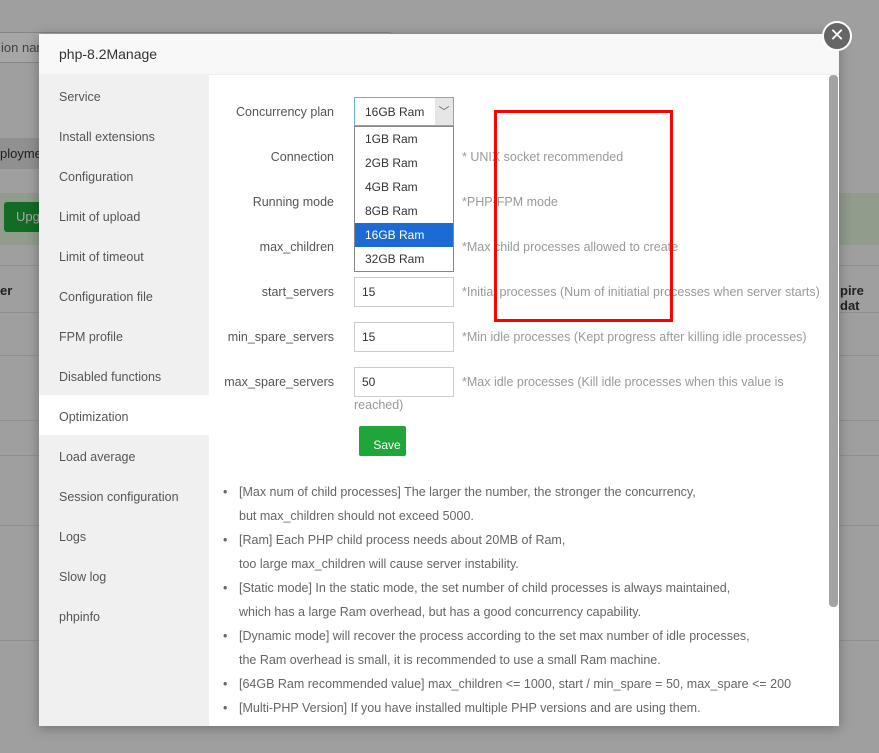 Image resolution: width=879 pixels, height=753 pixels. I want to click on option-16gb: 16GB Ram, so click(404, 235).